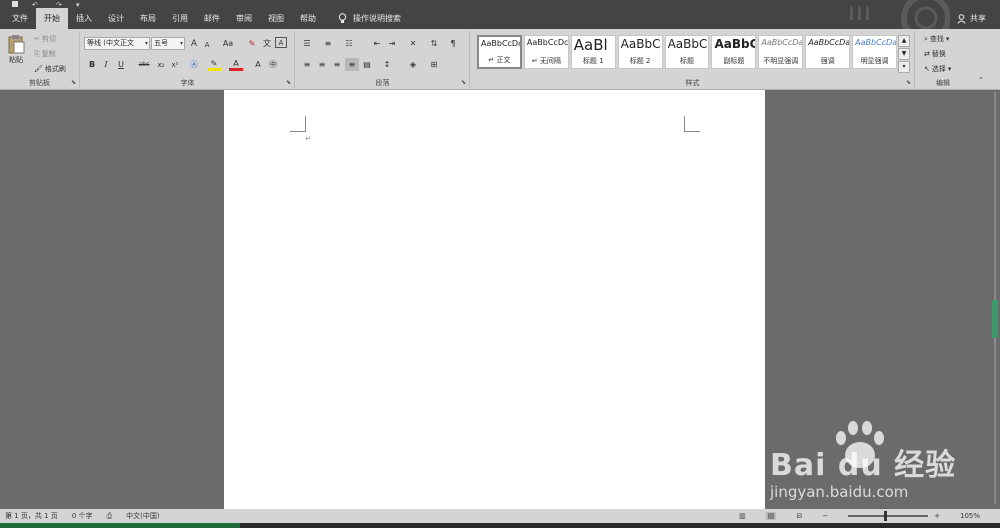 Image resolution: width=1000 pixels, height=528 pixels. Describe the element at coordinates (499, 52) in the screenshot. I see `style-normal: AaBbCcDc ↵ 正文` at that location.